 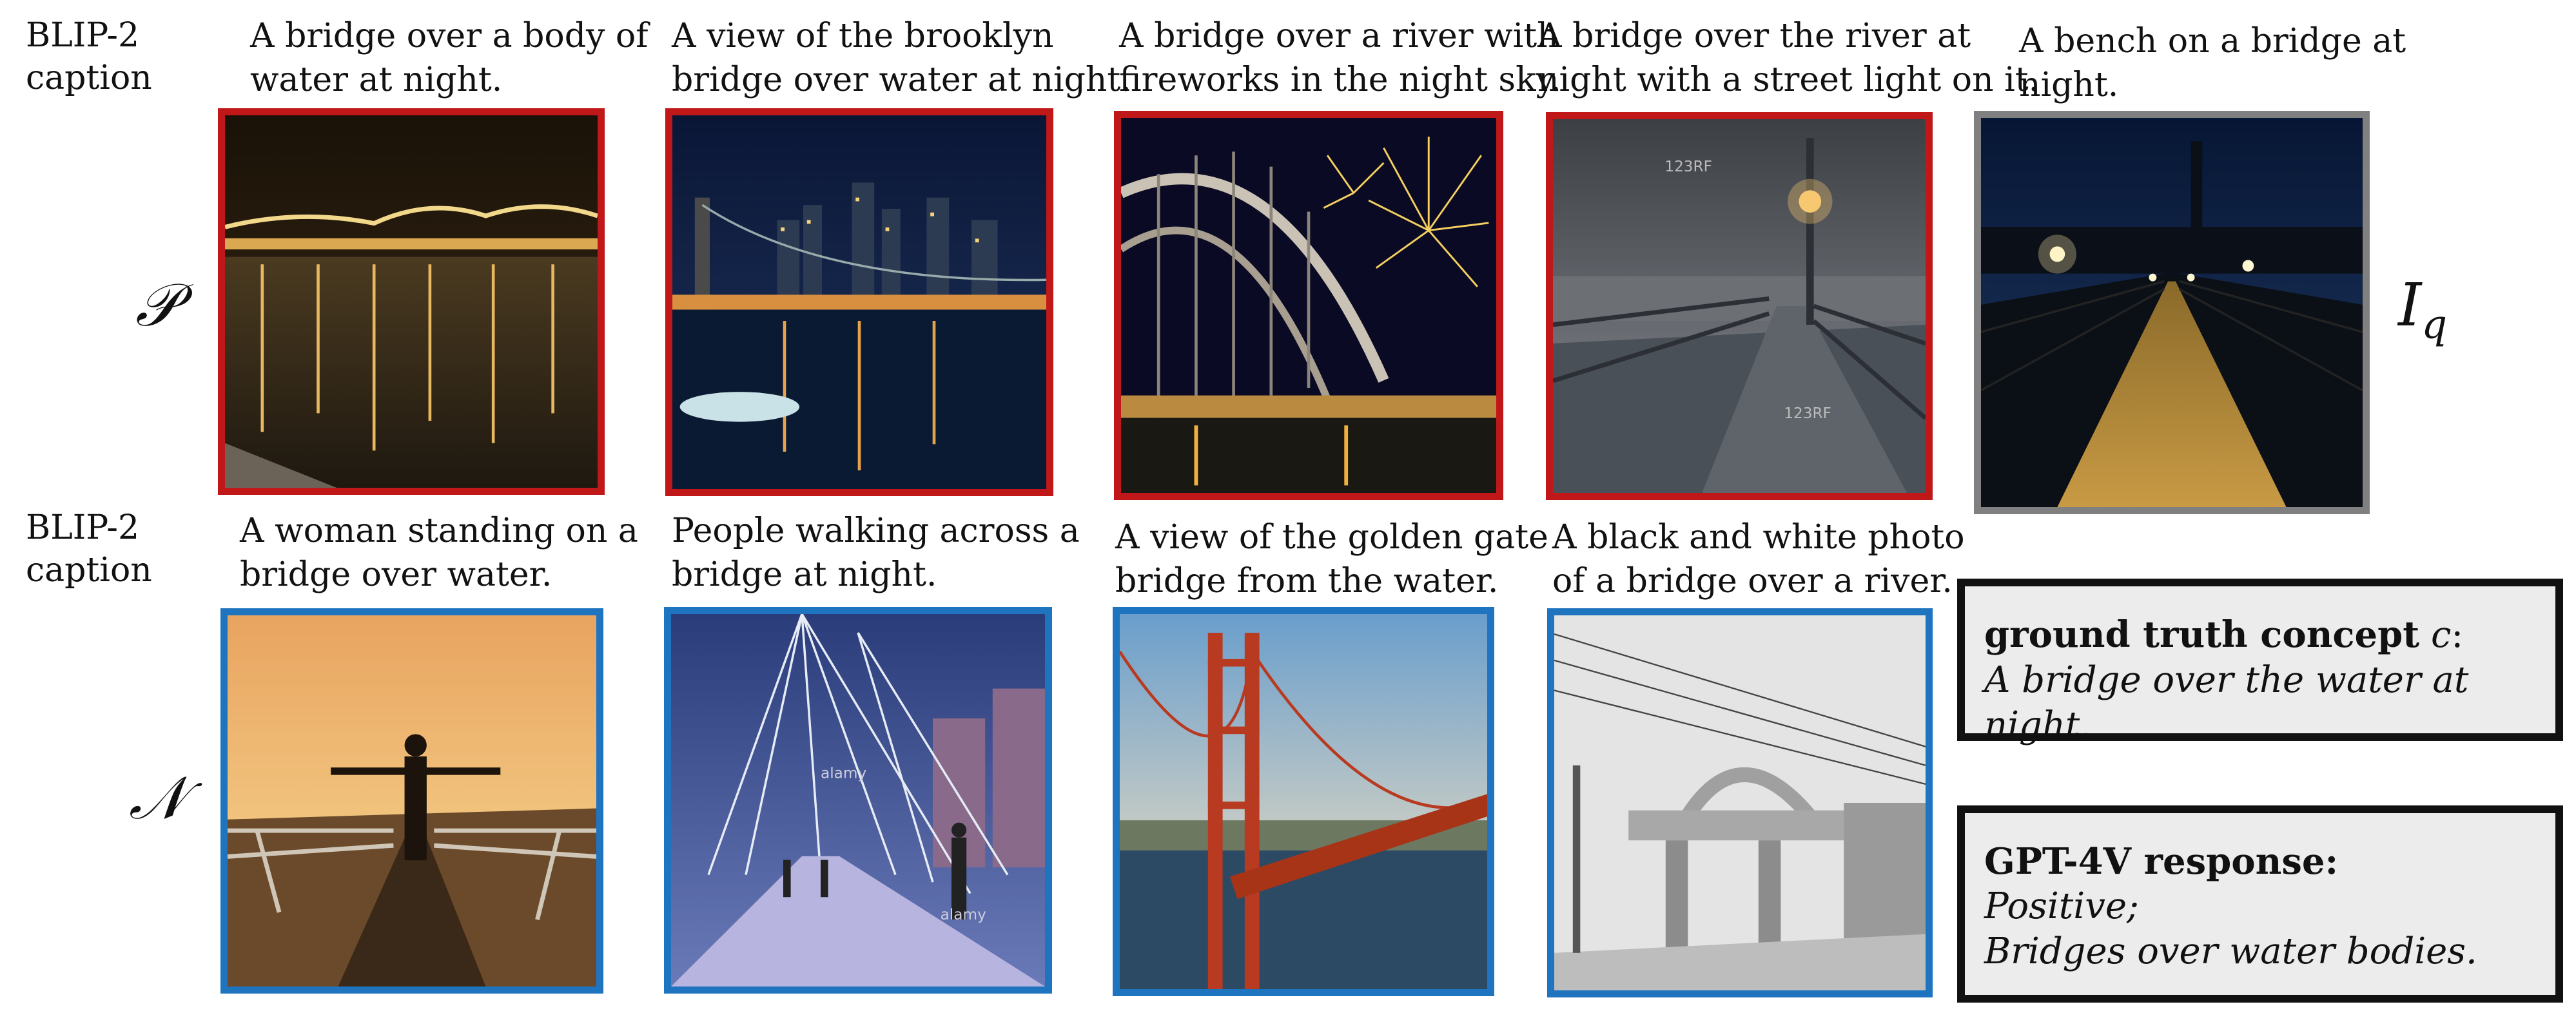 I want to click on concept-text: A bridge over the water at night., so click(x=2227, y=702).